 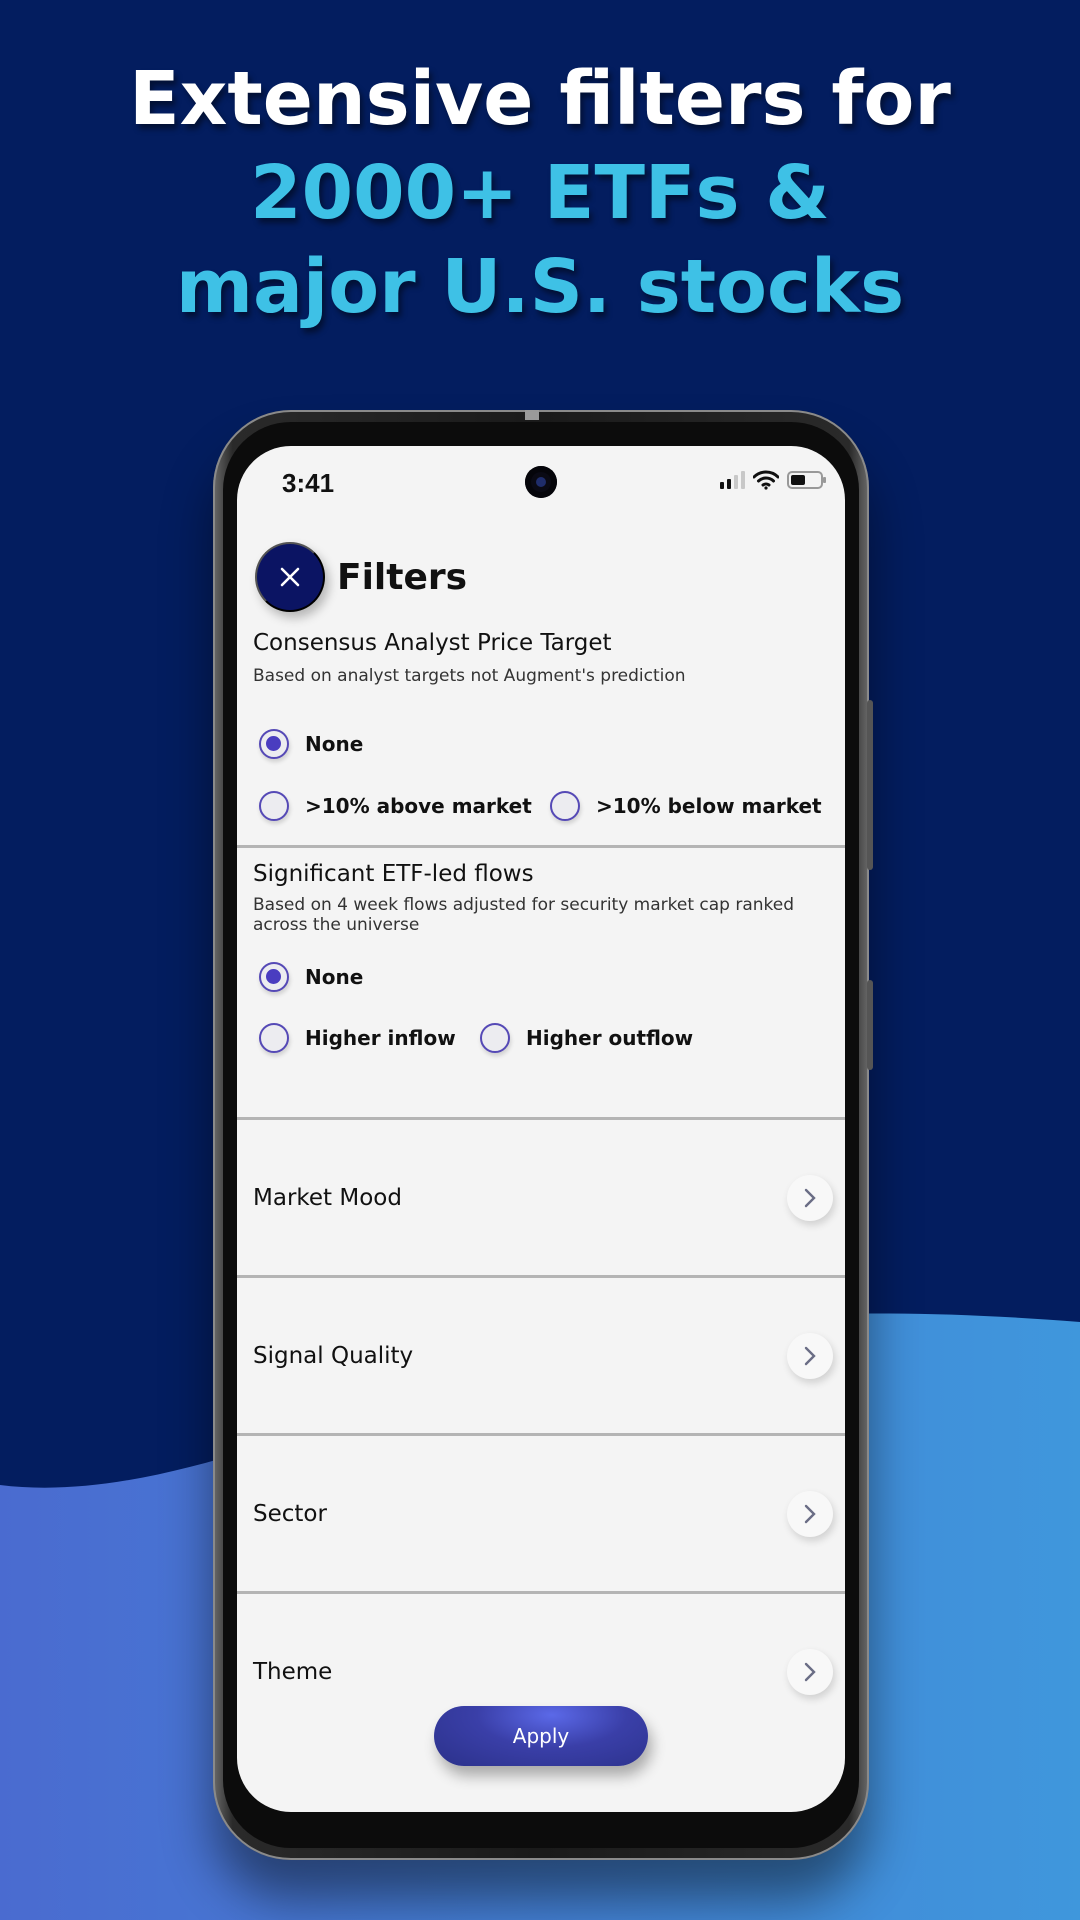 What do you see at coordinates (709, 806) in the screenshot?
I see `radio-label: >10% below market` at bounding box center [709, 806].